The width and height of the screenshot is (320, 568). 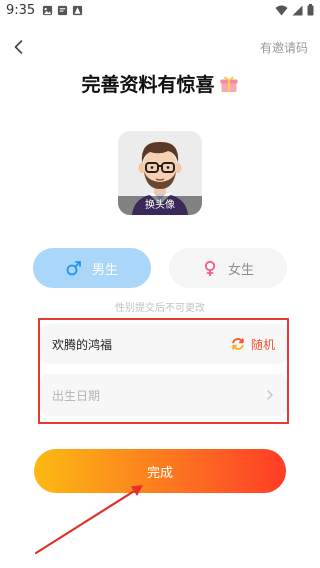 What do you see at coordinates (284, 47) in the screenshot?
I see `invite-code-link: 有邀请码` at bounding box center [284, 47].